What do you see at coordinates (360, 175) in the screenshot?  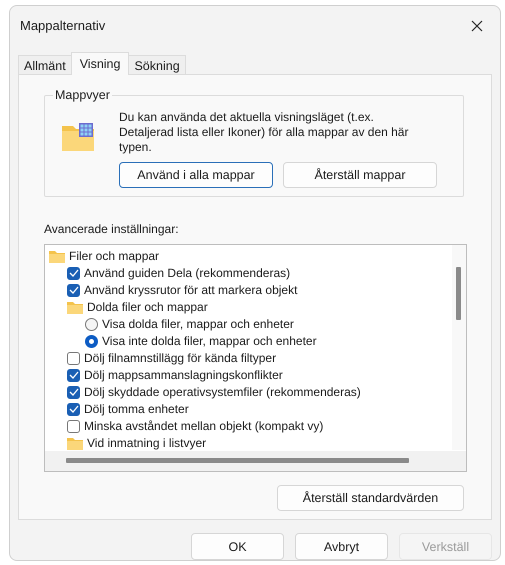 I see `button: Återställ mappar` at bounding box center [360, 175].